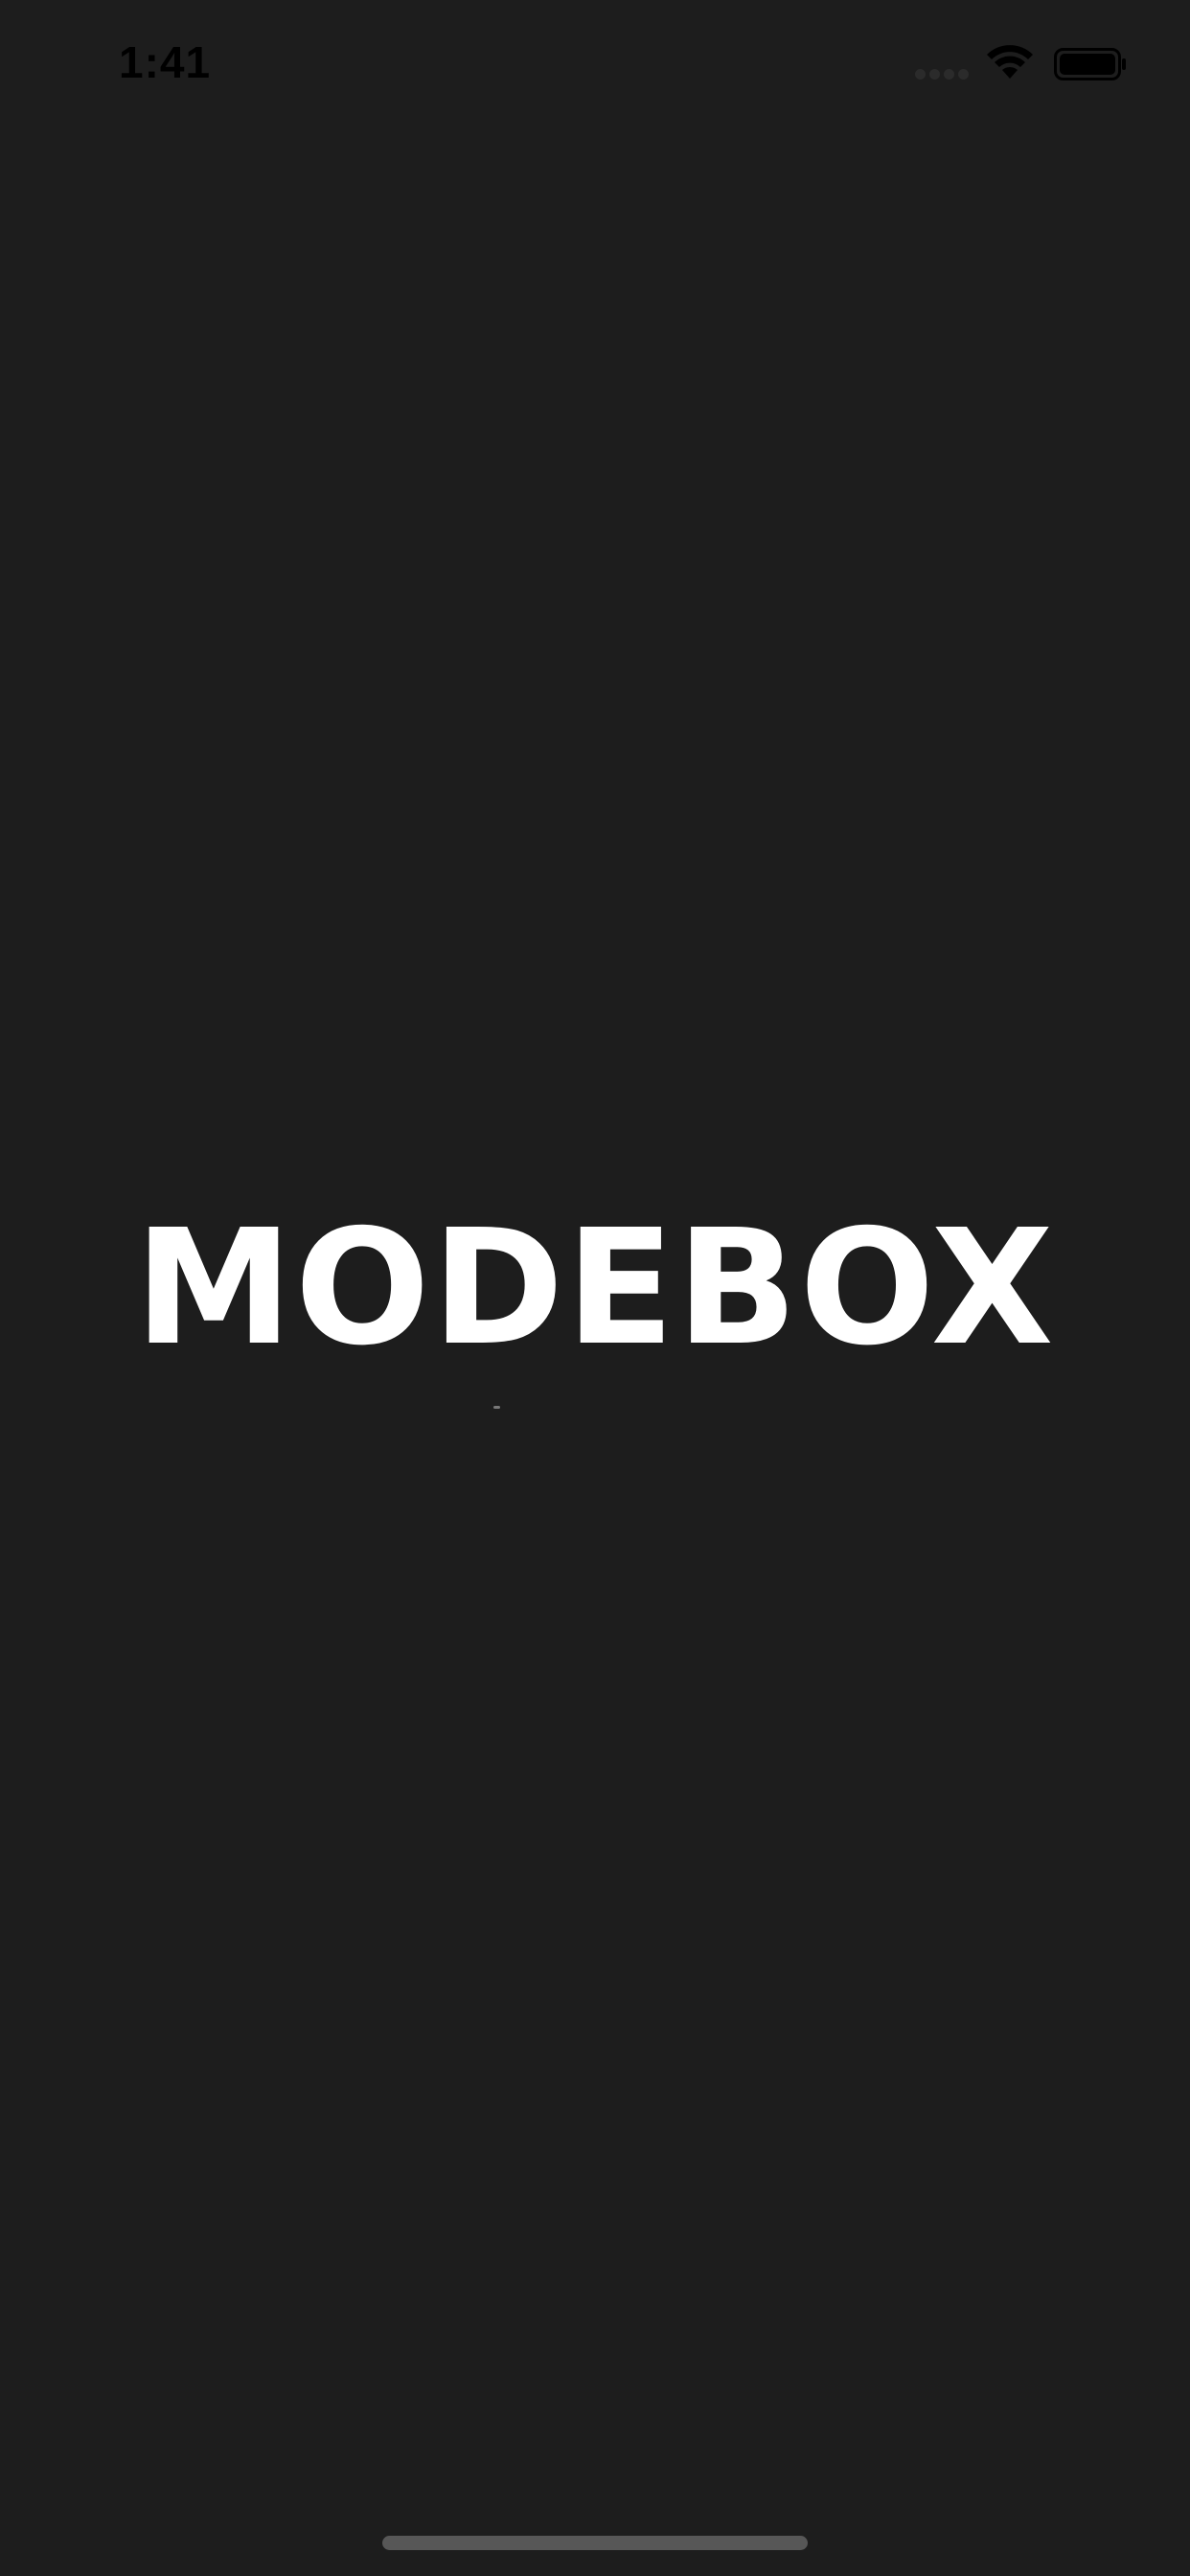  What do you see at coordinates (595, 67) in the screenshot?
I see `status-bar: 1:41` at bounding box center [595, 67].